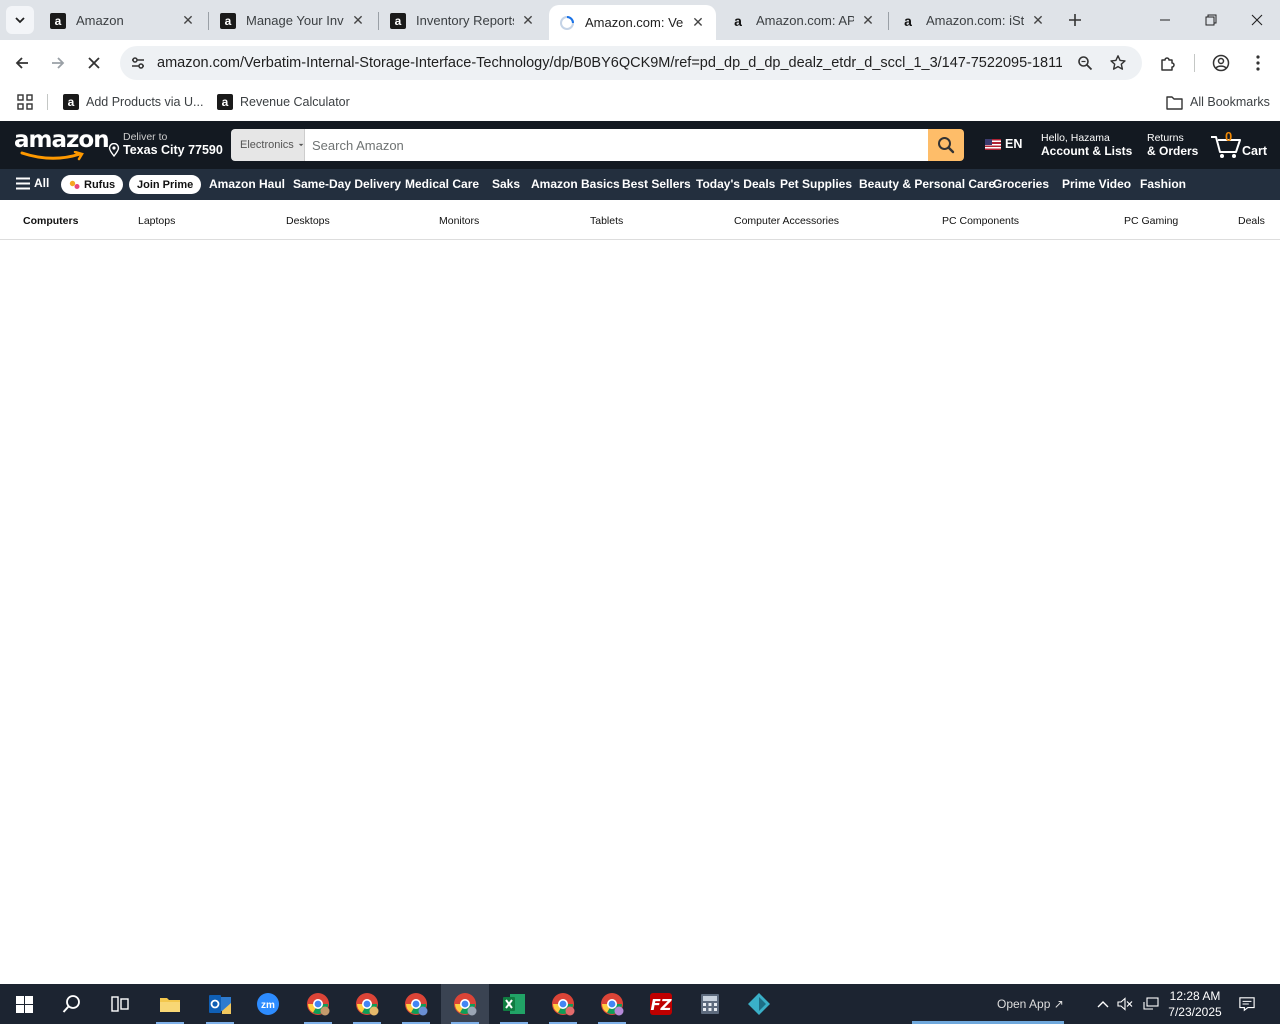  Describe the element at coordinates (980, 221) in the screenshot. I see `subnav-pc-components: PC Components` at that location.